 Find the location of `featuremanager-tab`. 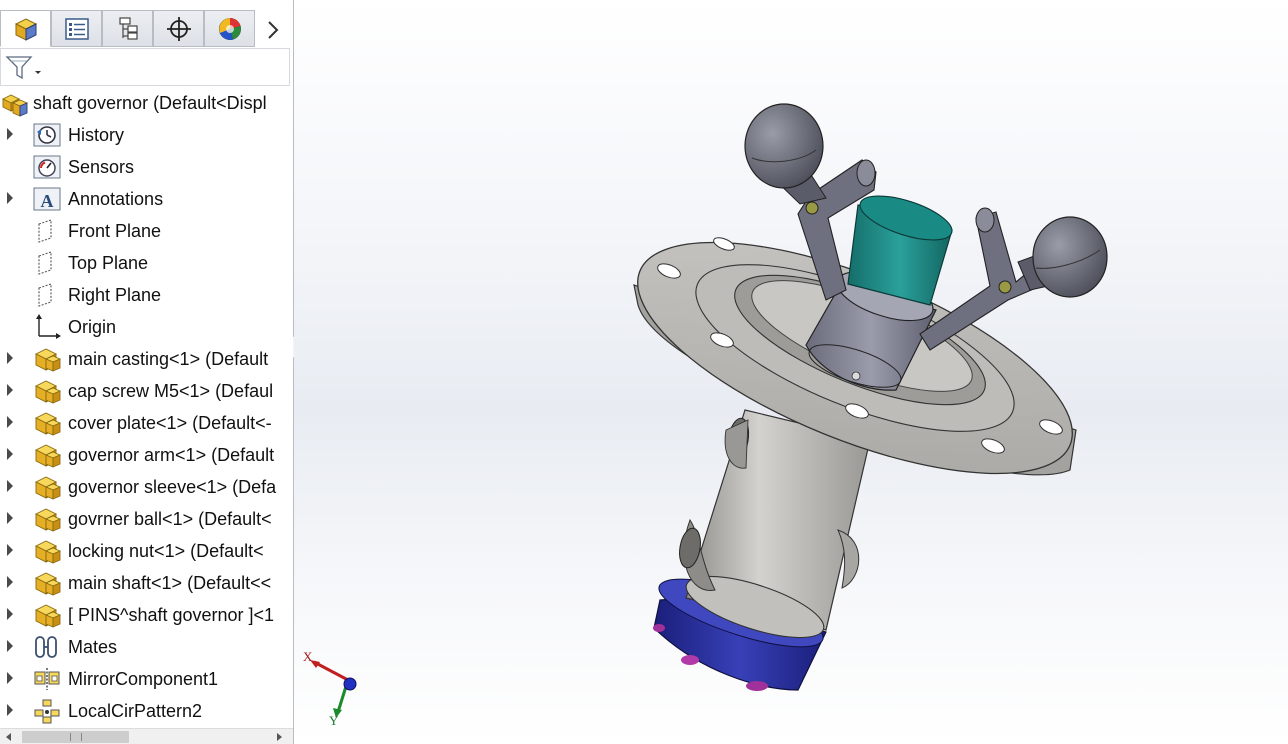

featuremanager-tab is located at coordinates (25, 28).